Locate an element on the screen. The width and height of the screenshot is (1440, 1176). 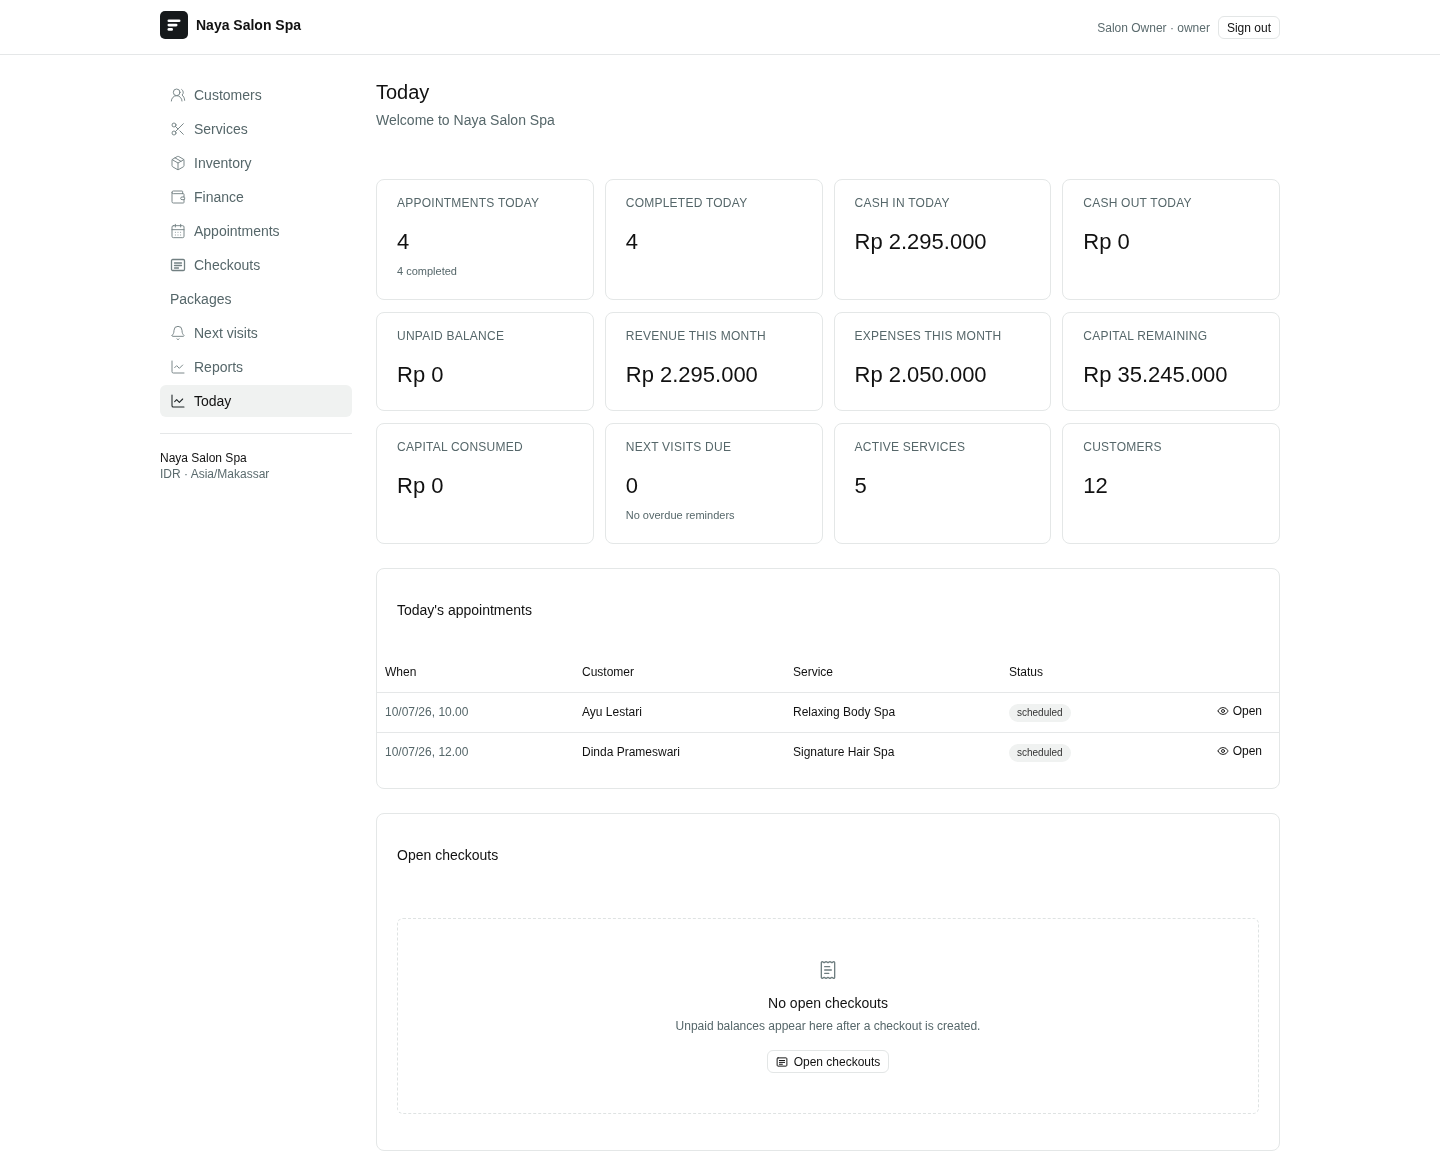
sidebar-item: Customers is located at coordinates (256, 95).